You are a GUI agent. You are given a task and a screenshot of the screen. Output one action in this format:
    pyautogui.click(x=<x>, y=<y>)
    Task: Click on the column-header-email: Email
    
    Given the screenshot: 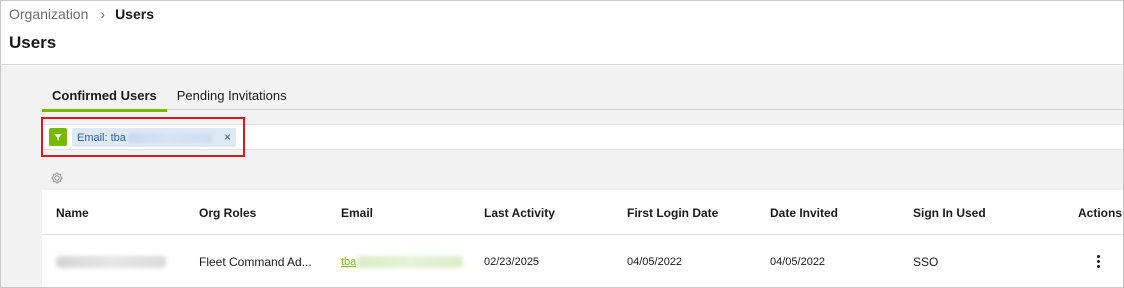 What is the action you would take?
    pyautogui.click(x=357, y=212)
    